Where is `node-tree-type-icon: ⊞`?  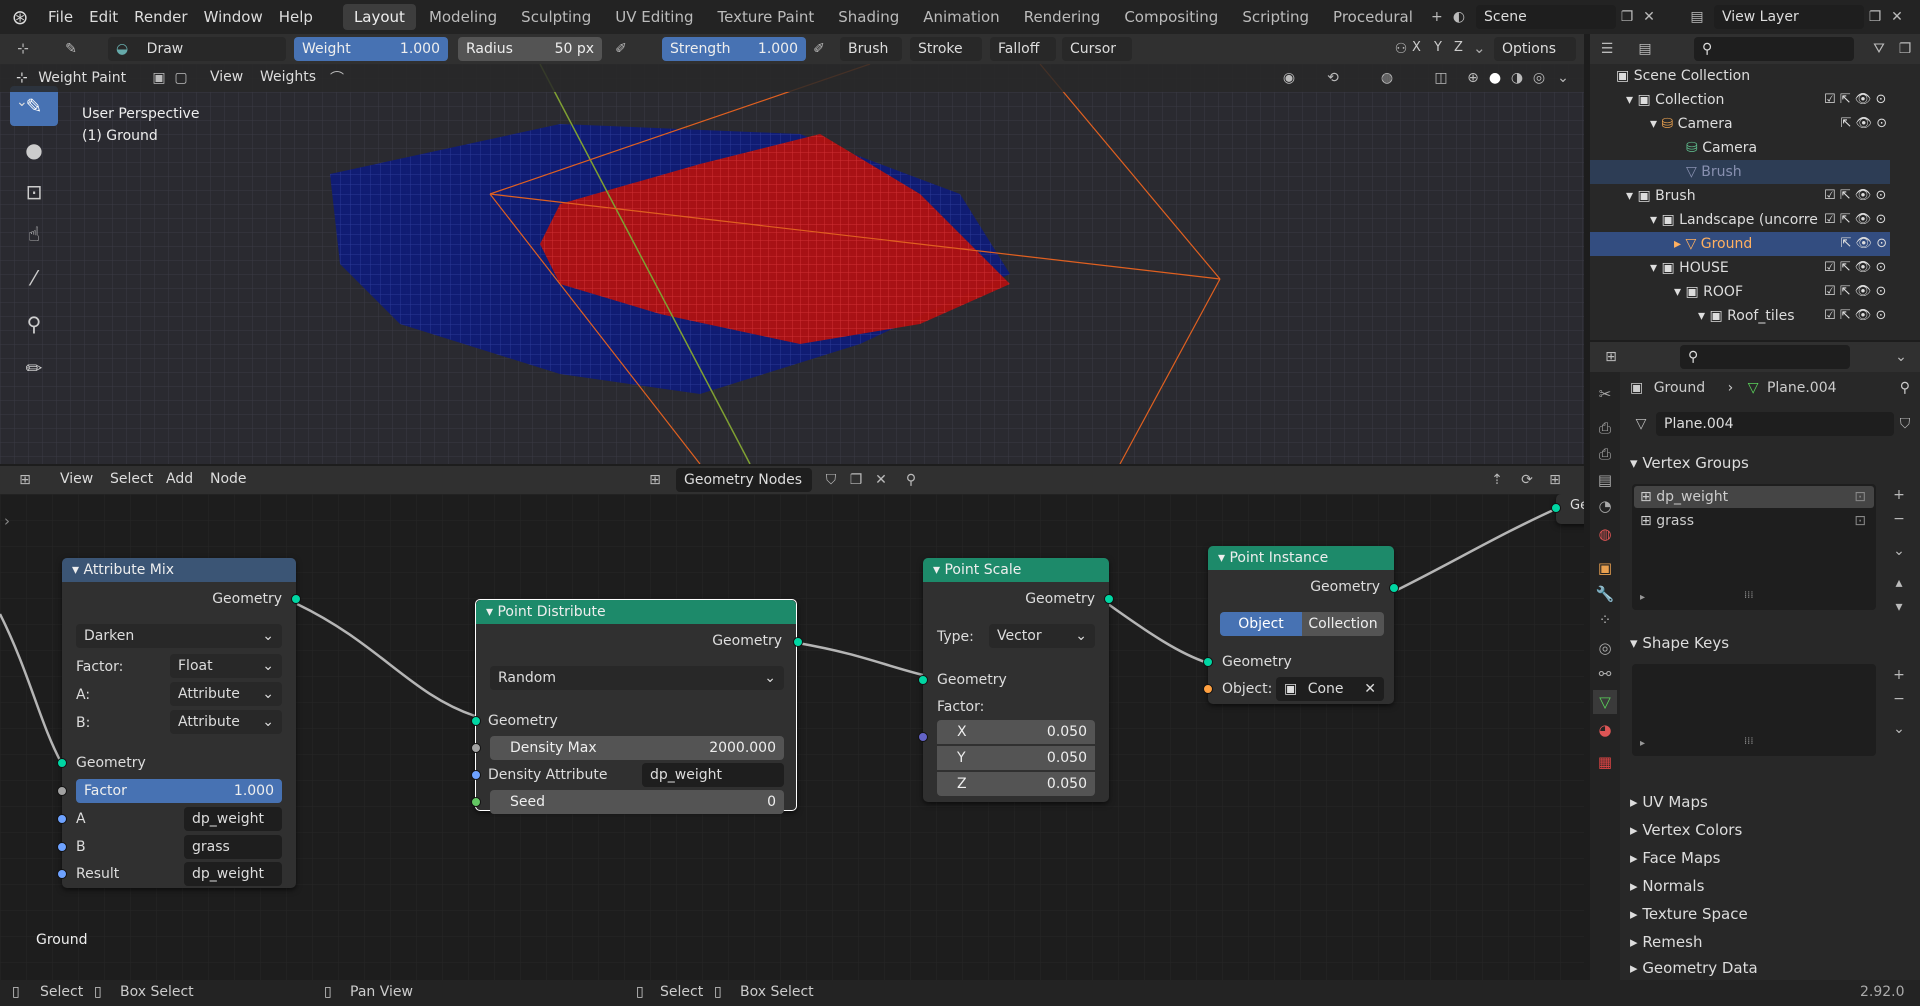 node-tree-type-icon: ⊞ is located at coordinates (655, 480).